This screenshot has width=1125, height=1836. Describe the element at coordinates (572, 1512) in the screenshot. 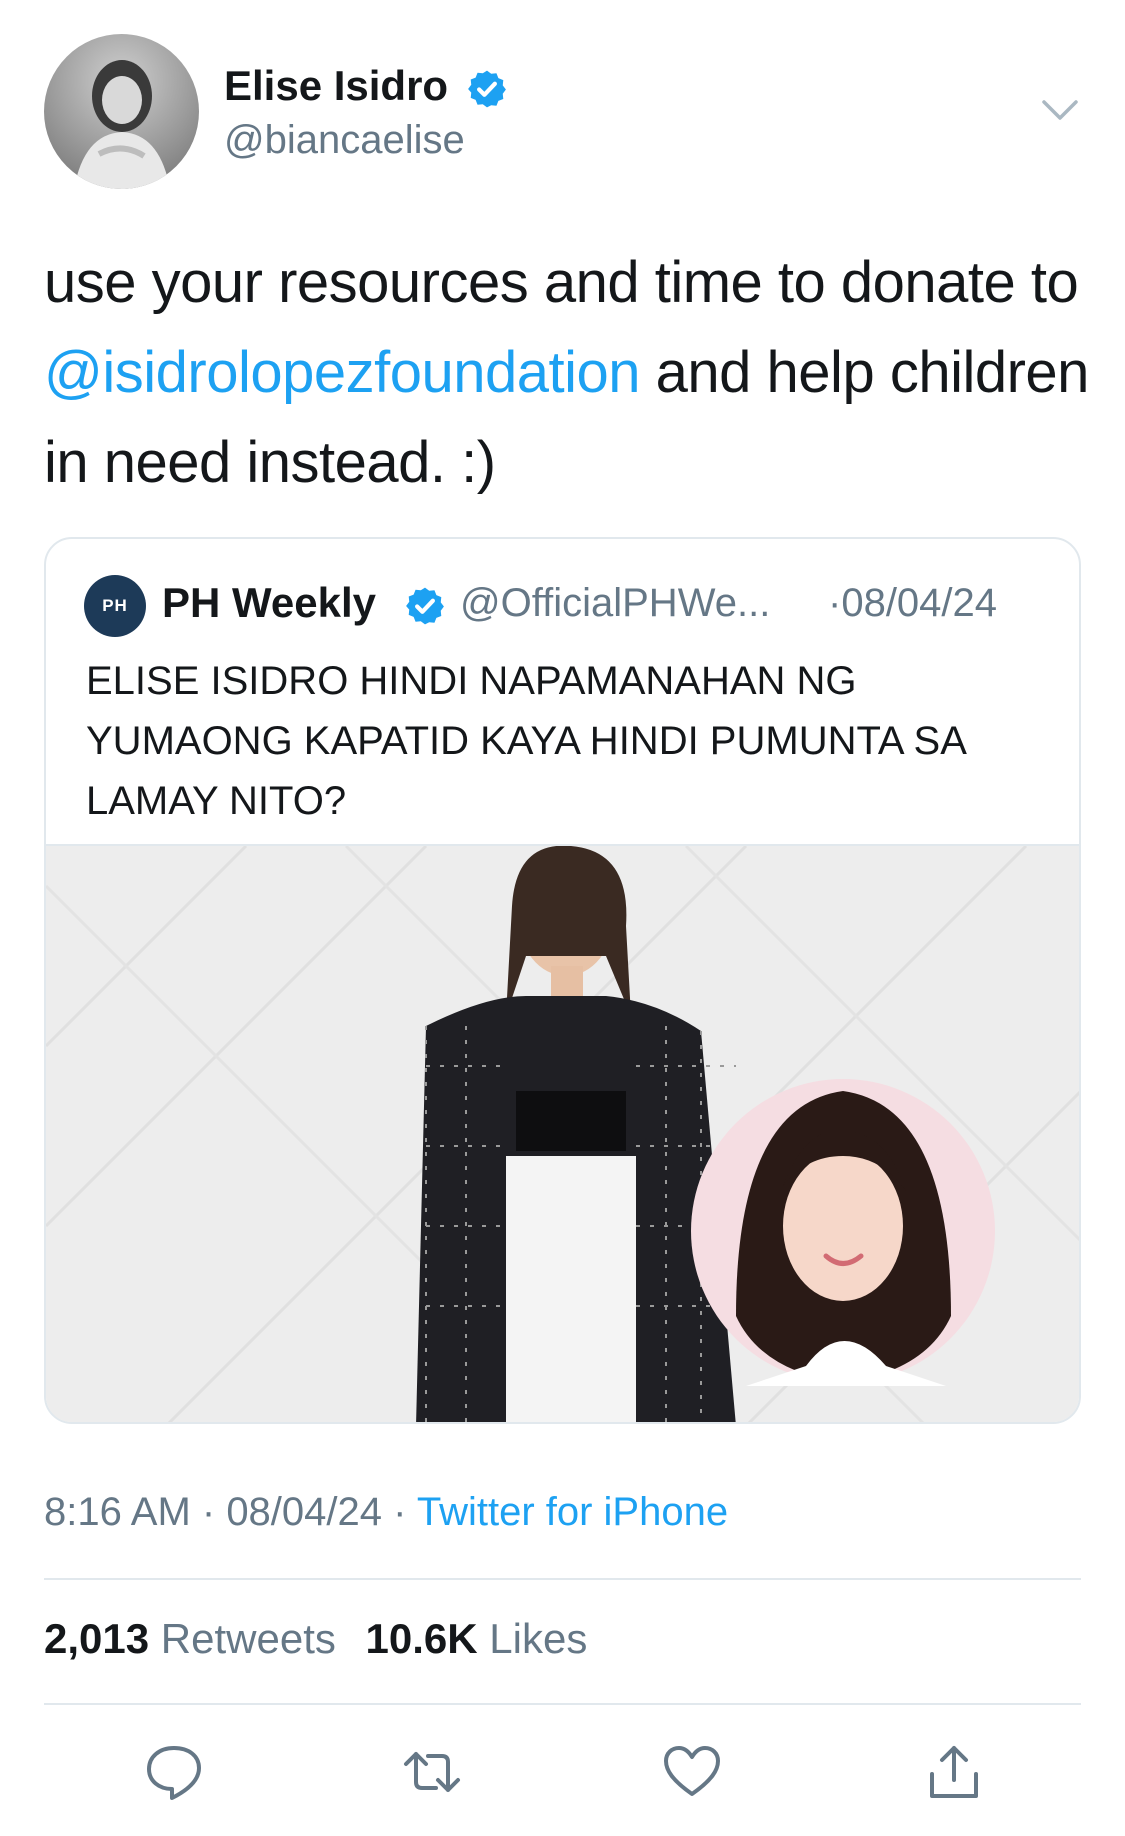

I see `tweet-source-link: Twitter for iPhone` at that location.